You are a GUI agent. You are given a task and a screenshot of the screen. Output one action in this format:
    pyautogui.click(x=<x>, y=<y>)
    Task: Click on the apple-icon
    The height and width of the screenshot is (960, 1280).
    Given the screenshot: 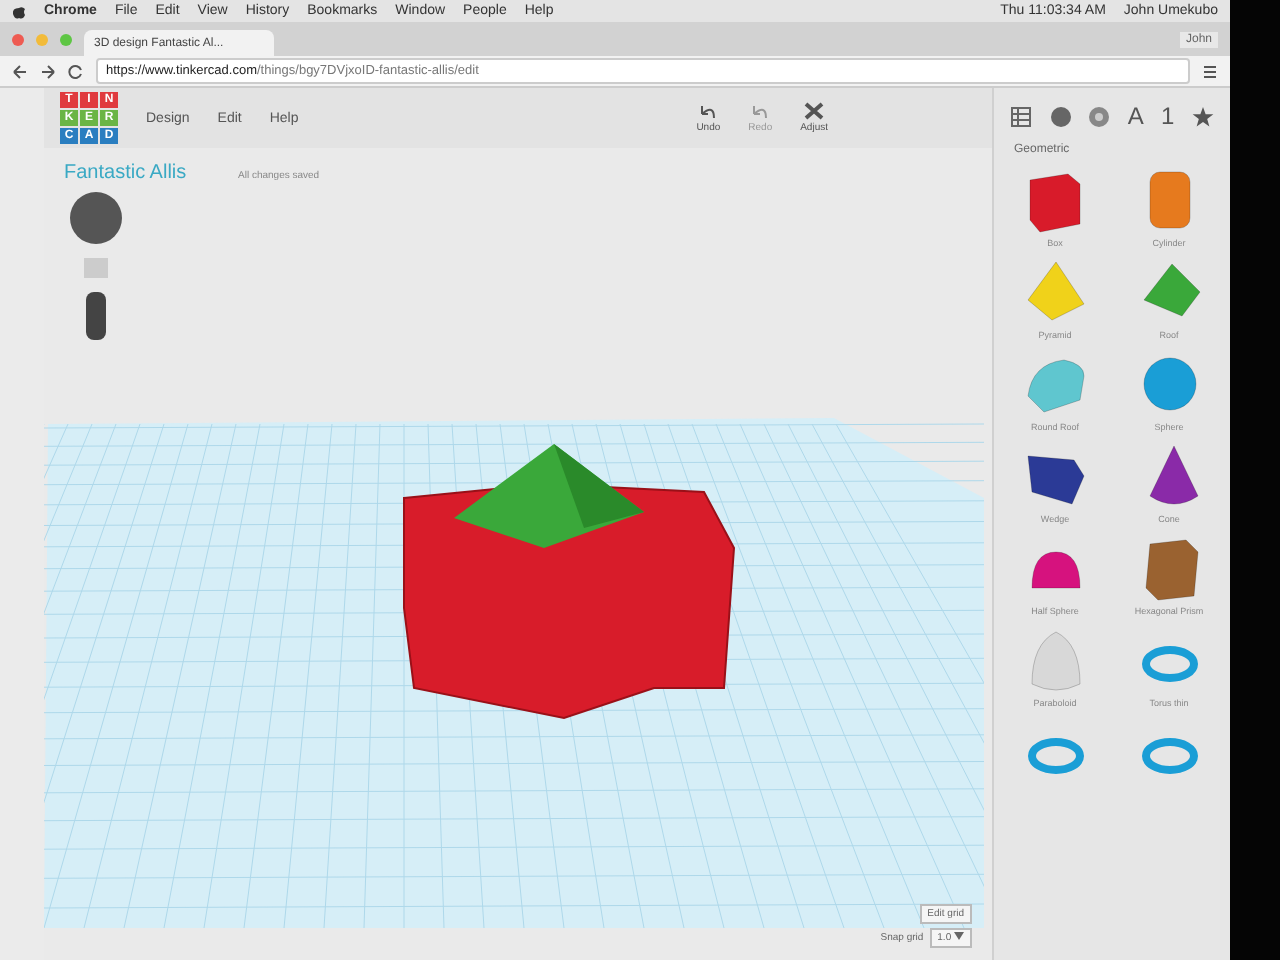 What is the action you would take?
    pyautogui.click(x=19, y=11)
    